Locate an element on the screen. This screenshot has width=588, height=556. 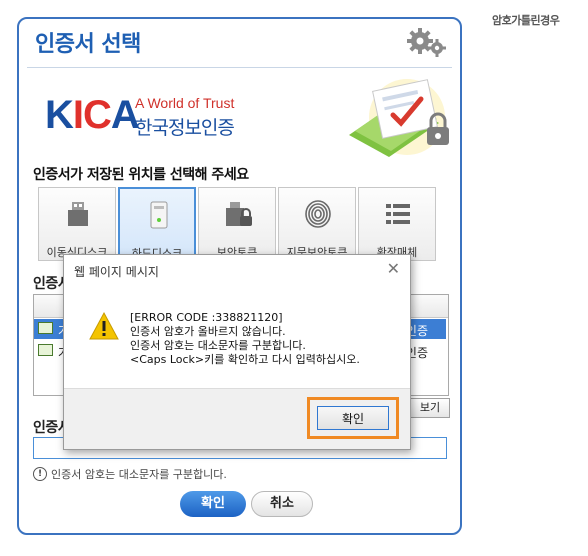
usb-drive-icon is located at coordinates (78, 214).